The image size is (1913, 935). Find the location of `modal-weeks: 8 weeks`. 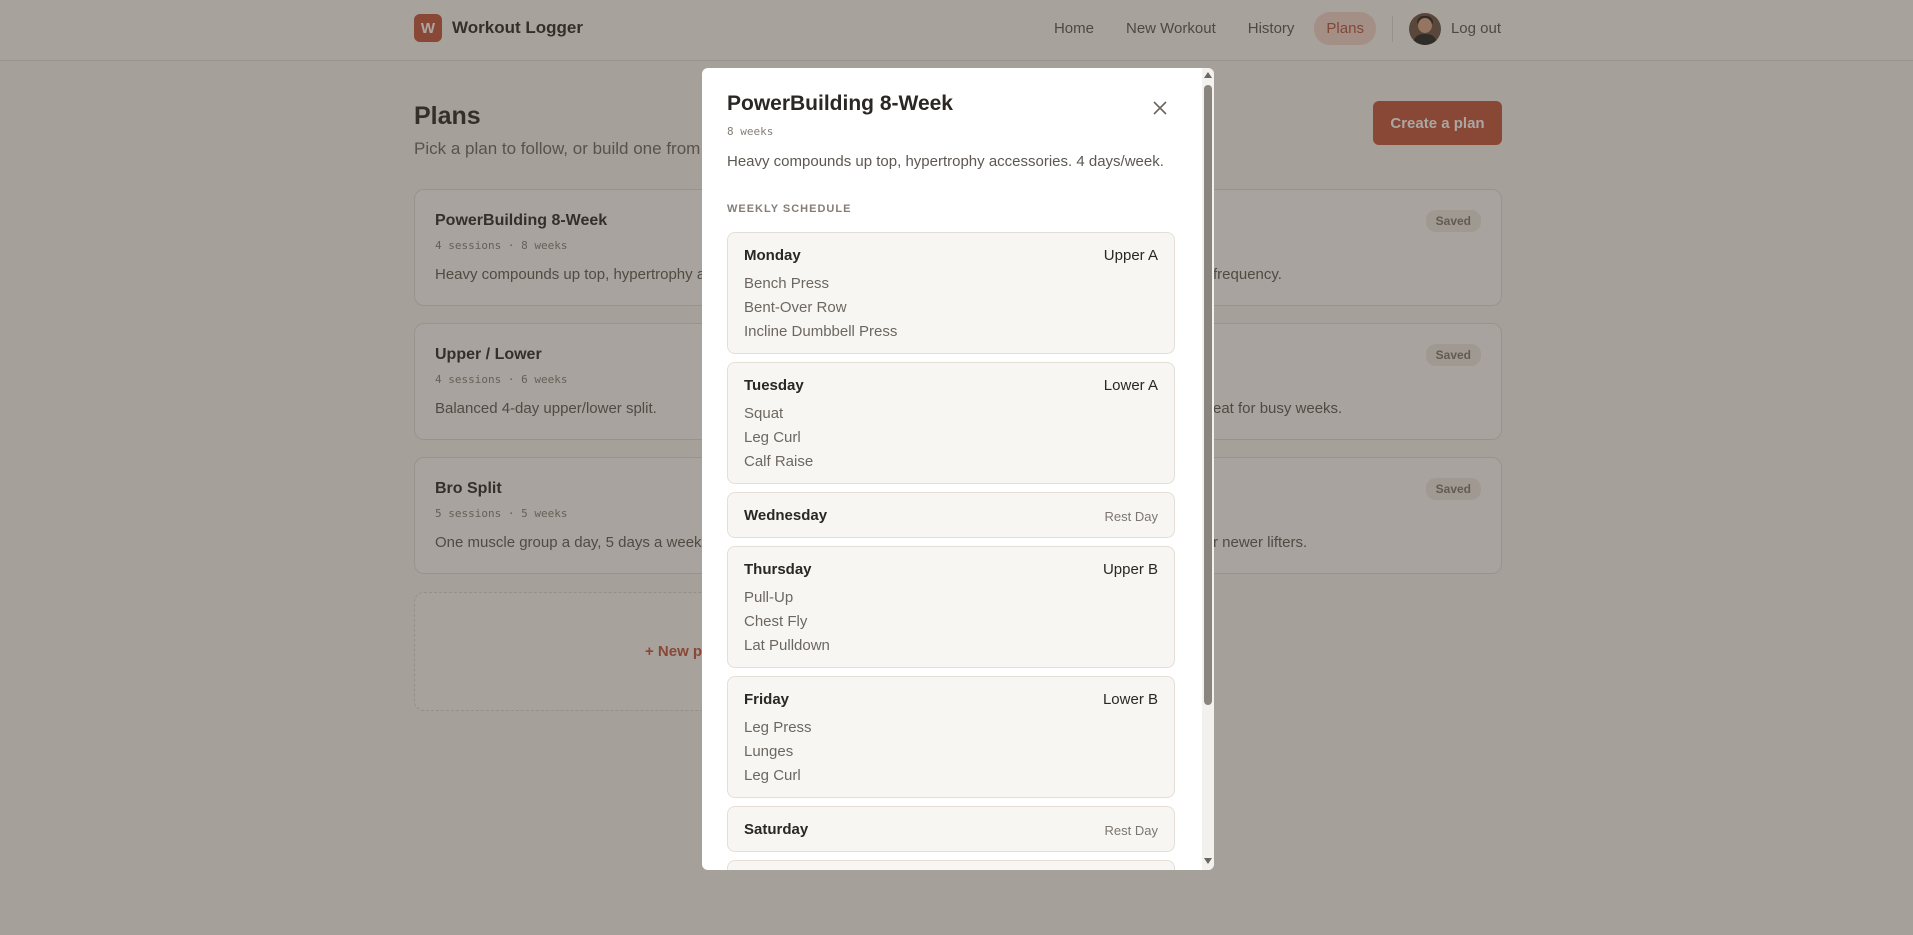

modal-weeks: 8 weeks is located at coordinates (750, 131).